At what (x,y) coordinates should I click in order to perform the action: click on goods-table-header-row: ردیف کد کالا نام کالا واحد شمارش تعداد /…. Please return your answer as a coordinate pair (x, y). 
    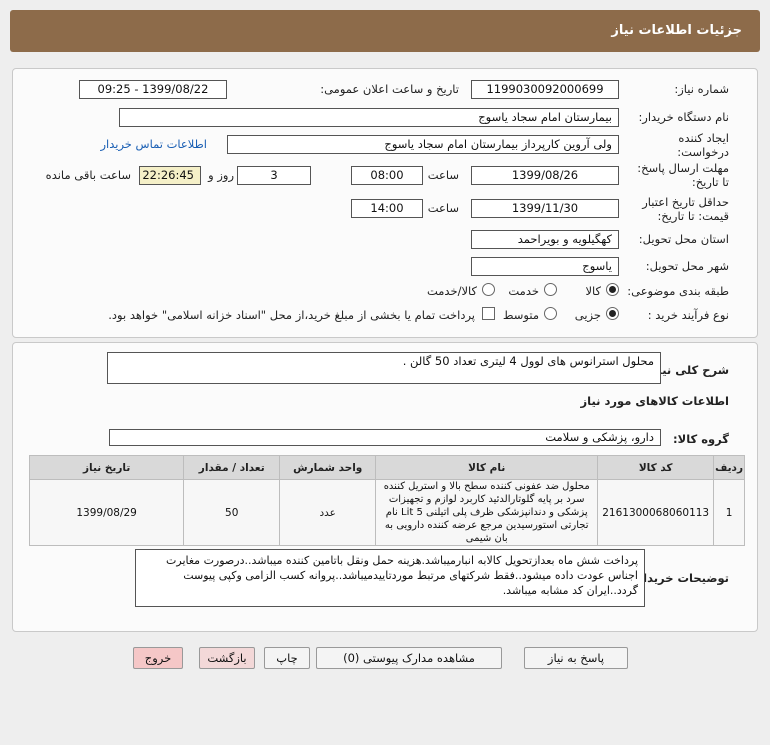
    Looking at the image, I should click on (386, 467).